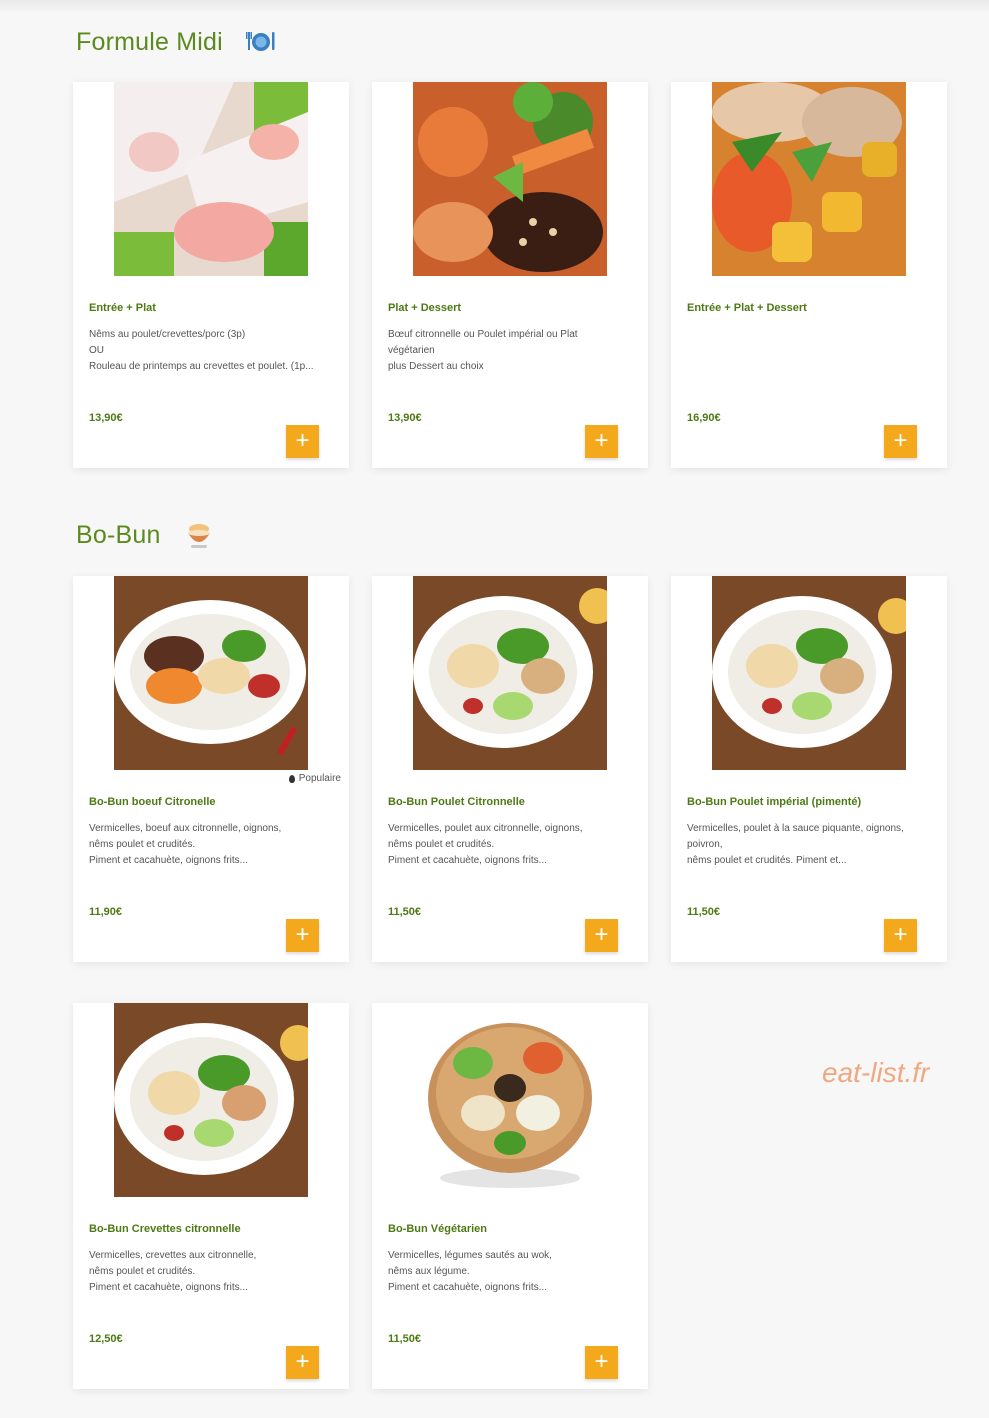  Describe the element at coordinates (291, 778) in the screenshot. I see `flame-icon` at that location.